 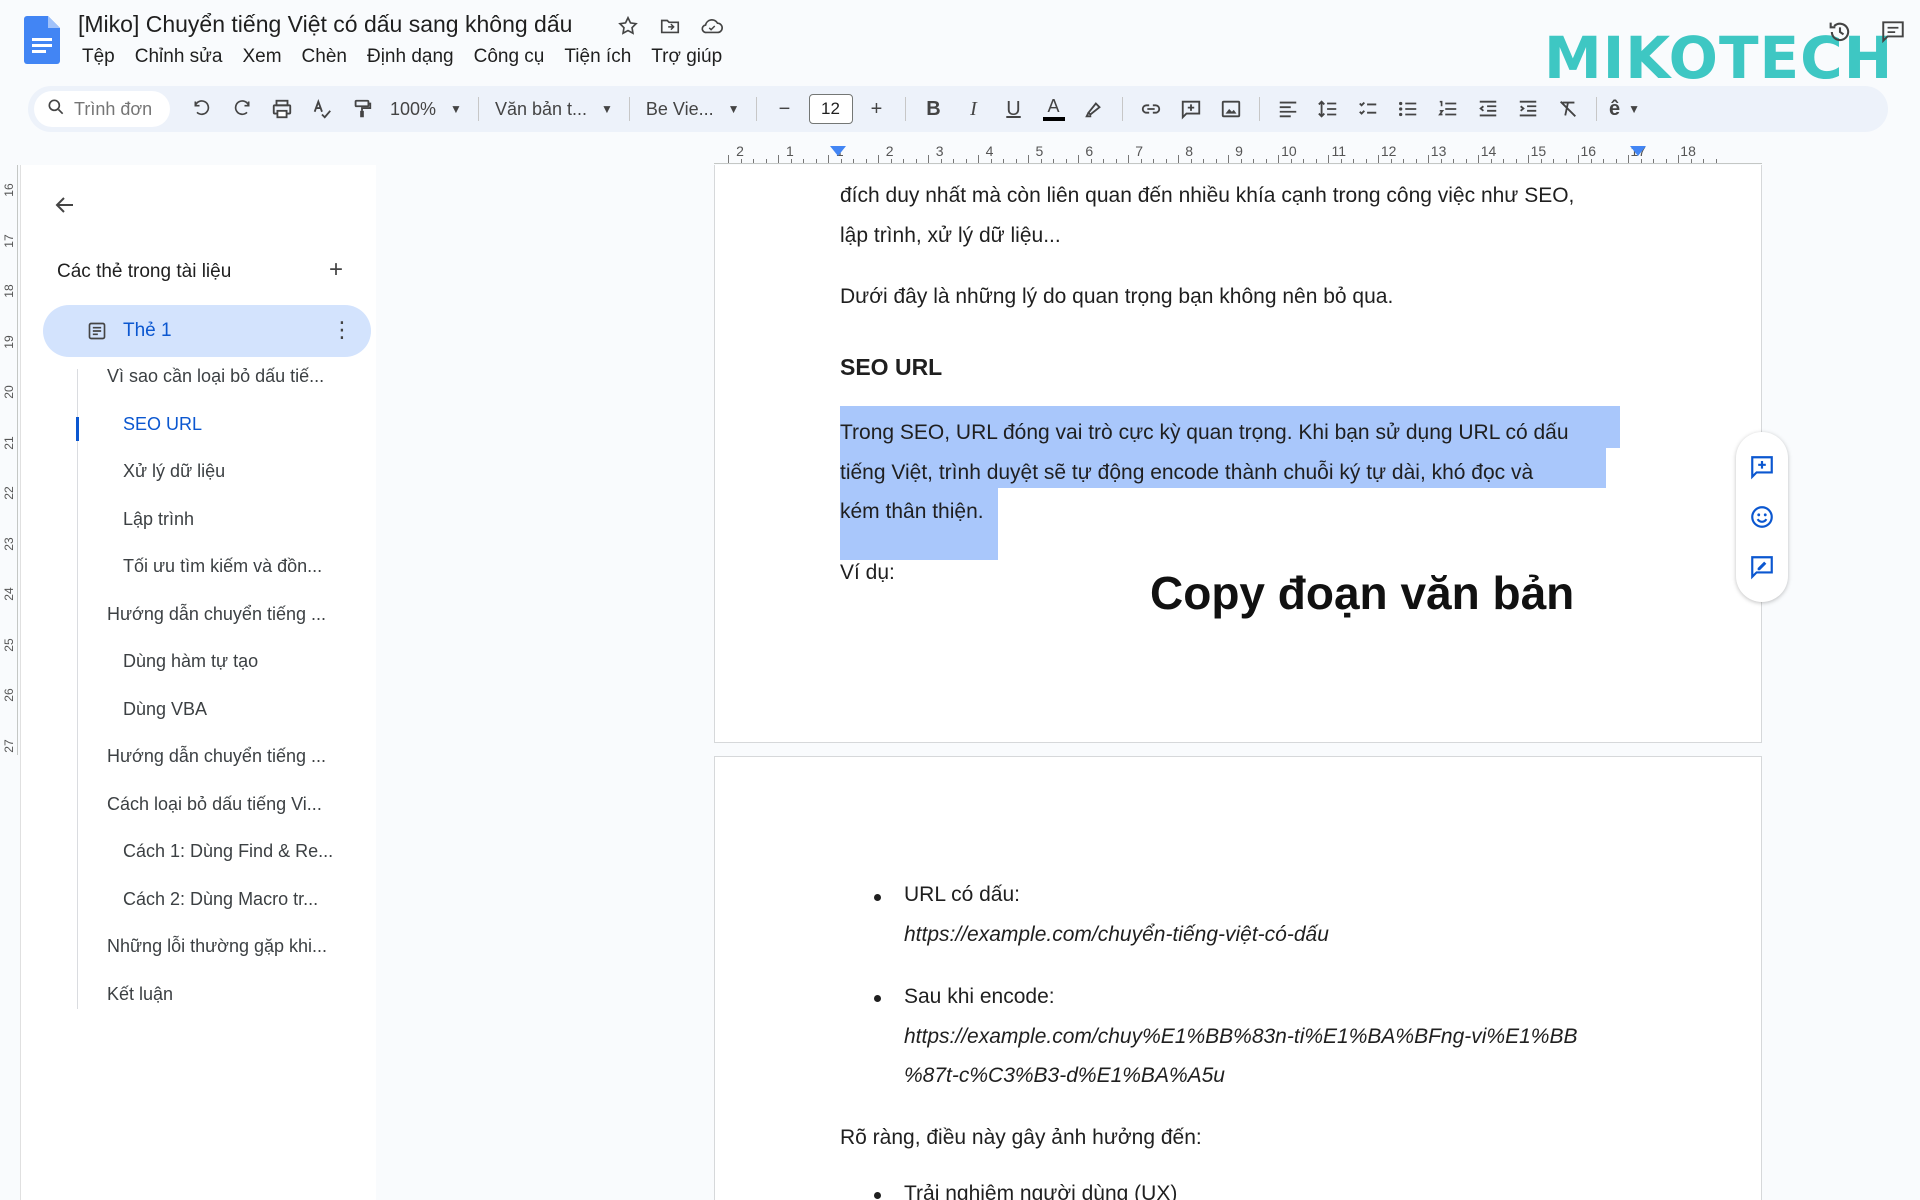 What do you see at coordinates (597, 57) in the screenshot?
I see `menu-extensions: Tiện ích` at bounding box center [597, 57].